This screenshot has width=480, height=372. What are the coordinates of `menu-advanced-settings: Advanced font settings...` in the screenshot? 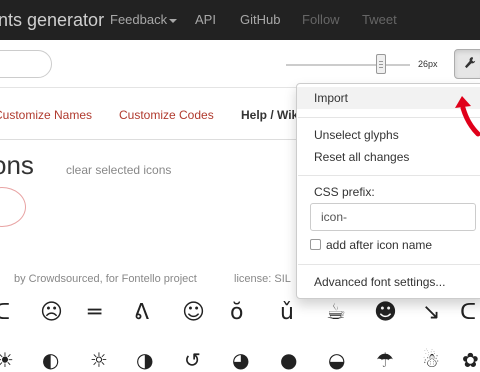 It's located at (388, 282).